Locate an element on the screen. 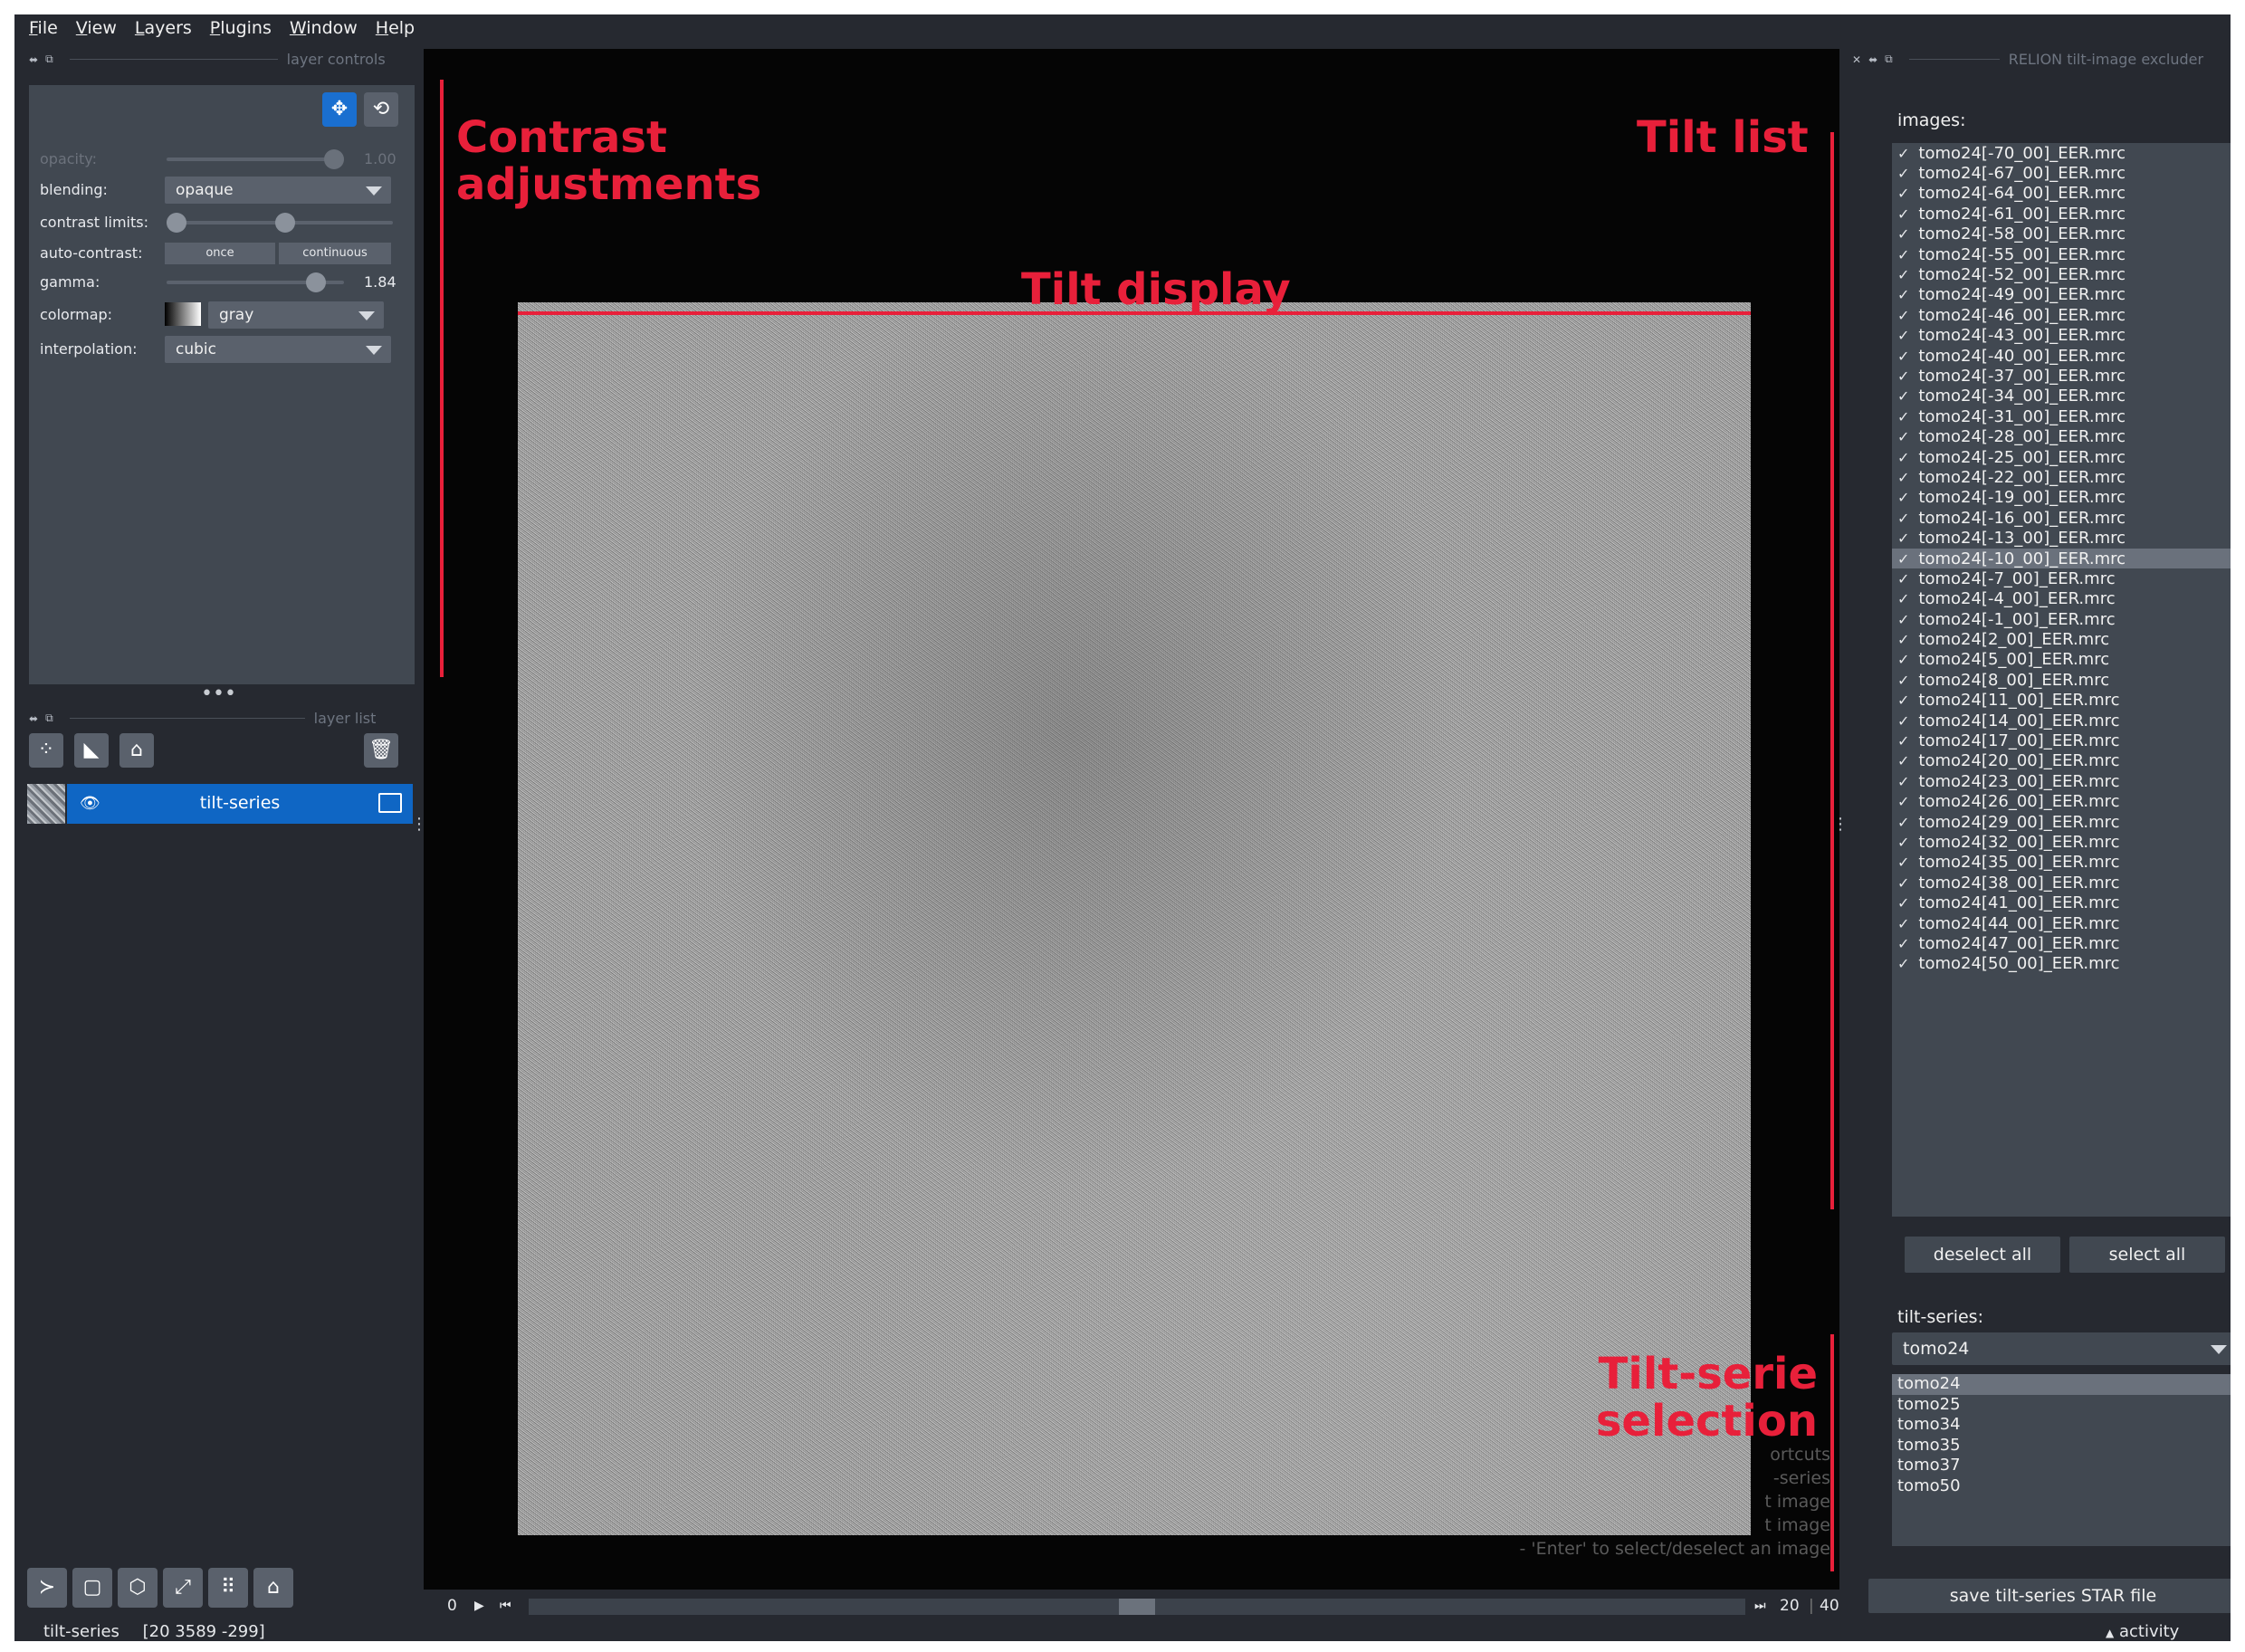 This screenshot has width=2245, height=1652. tilt-series-list-item: tomo25 is located at coordinates (2061, 1405).